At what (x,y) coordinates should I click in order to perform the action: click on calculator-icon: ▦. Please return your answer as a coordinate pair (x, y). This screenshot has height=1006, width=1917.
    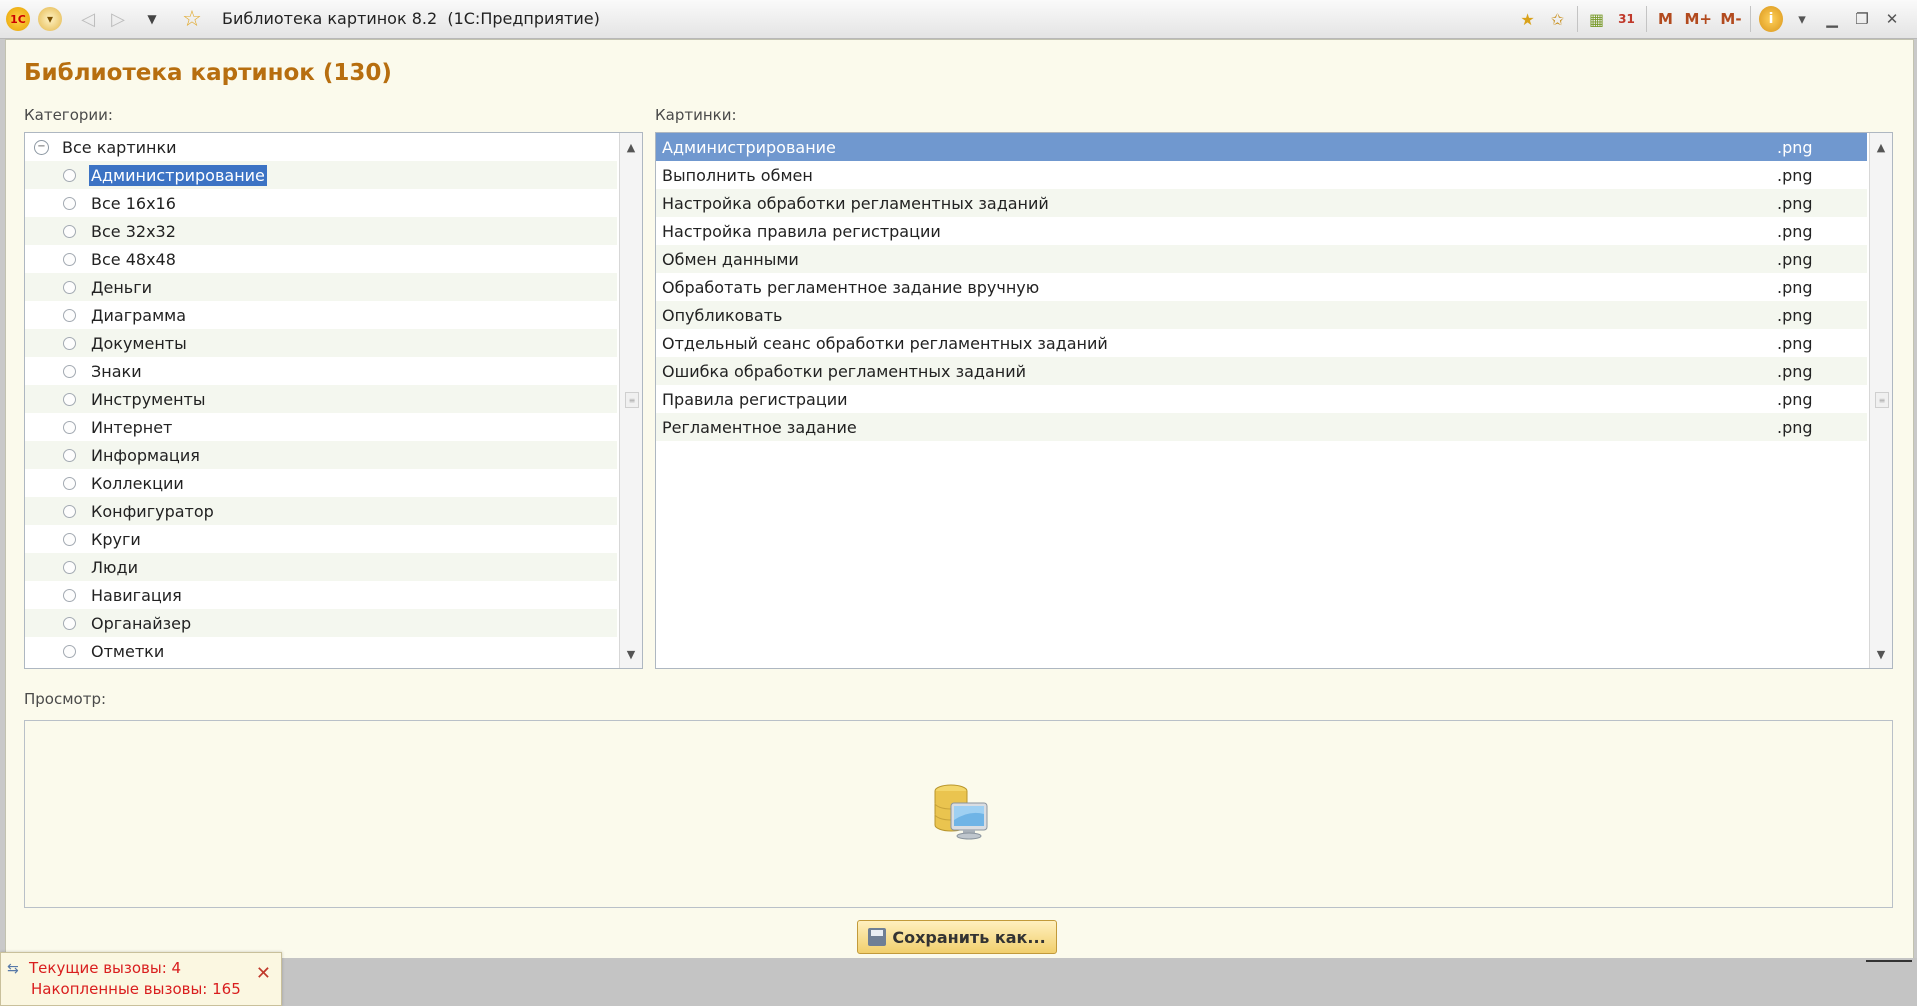
    Looking at the image, I should click on (1597, 19).